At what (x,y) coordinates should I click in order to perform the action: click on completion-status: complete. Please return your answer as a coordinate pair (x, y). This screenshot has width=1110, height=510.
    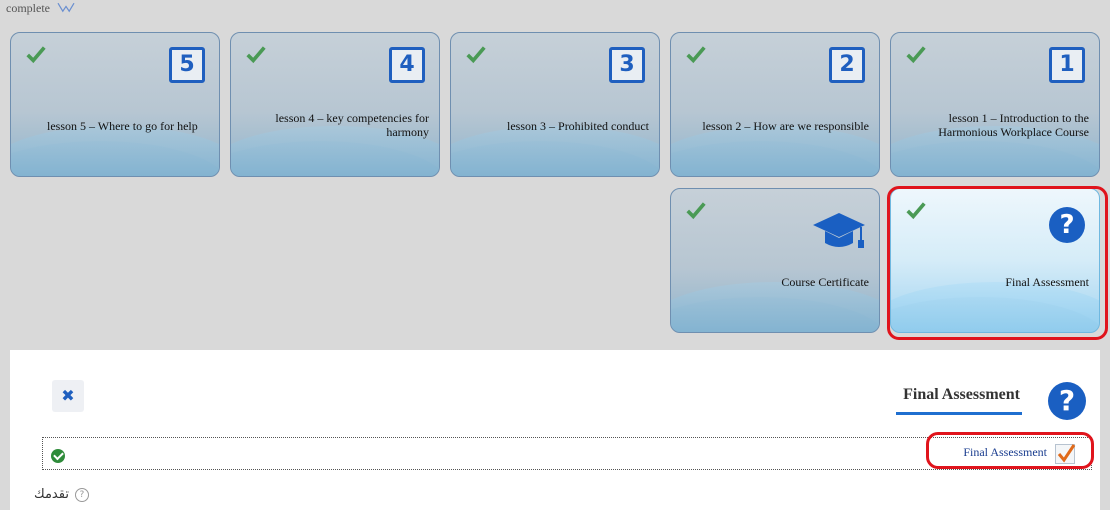
    Looking at the image, I should click on (41, 8).